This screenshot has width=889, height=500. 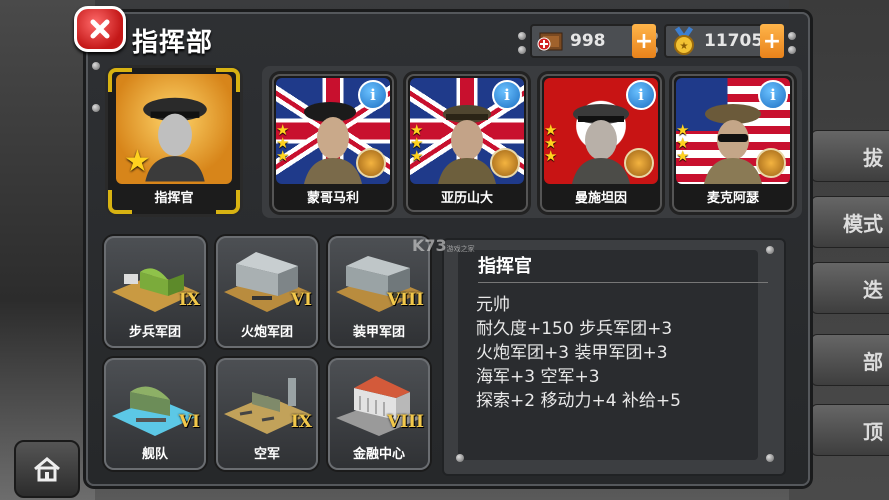 What do you see at coordinates (734, 41) in the screenshot?
I see `gold-value: 11705` at bounding box center [734, 41].